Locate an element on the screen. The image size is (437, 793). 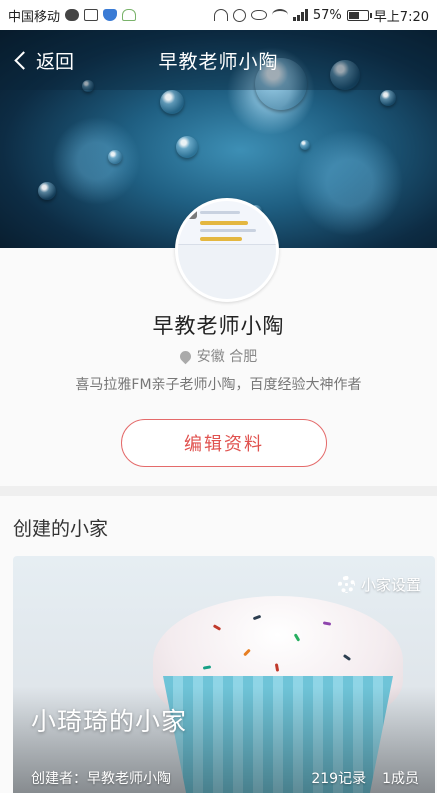
wifi-icon is located at coordinates (279, 15).